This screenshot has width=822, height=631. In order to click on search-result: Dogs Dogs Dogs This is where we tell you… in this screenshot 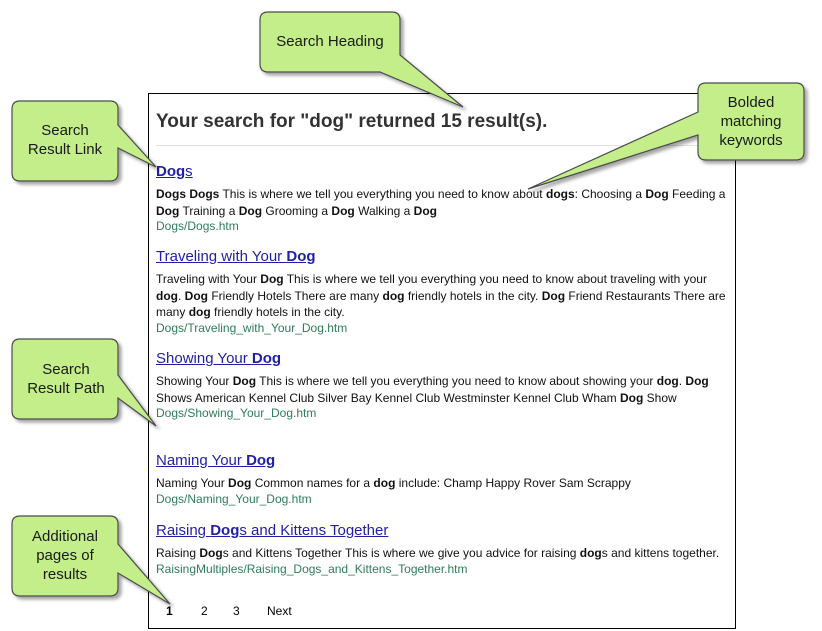, I will do `click(443, 198)`.